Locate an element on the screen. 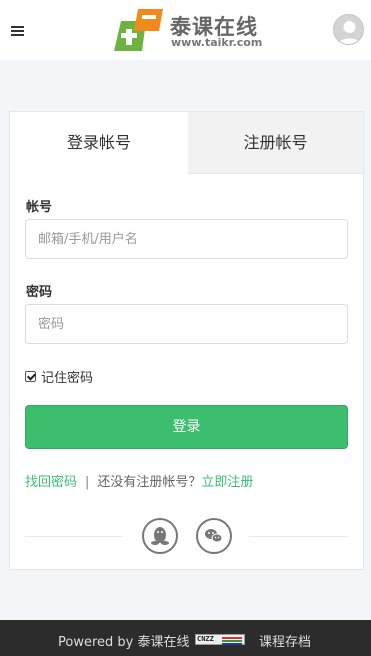 This screenshot has height=656, width=371. wechat-icon is located at coordinates (214, 536).